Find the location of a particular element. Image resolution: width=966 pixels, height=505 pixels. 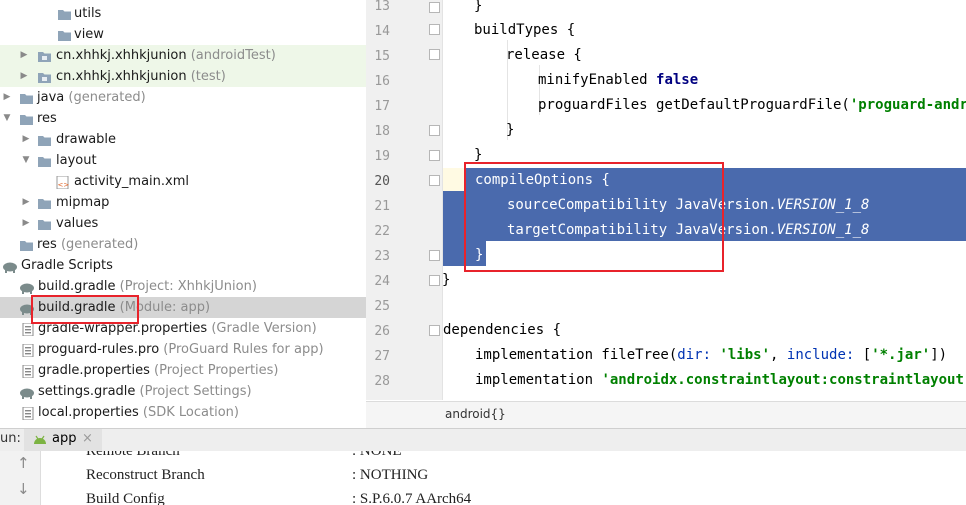

breadcrumb-item: android{} is located at coordinates (475, 414).